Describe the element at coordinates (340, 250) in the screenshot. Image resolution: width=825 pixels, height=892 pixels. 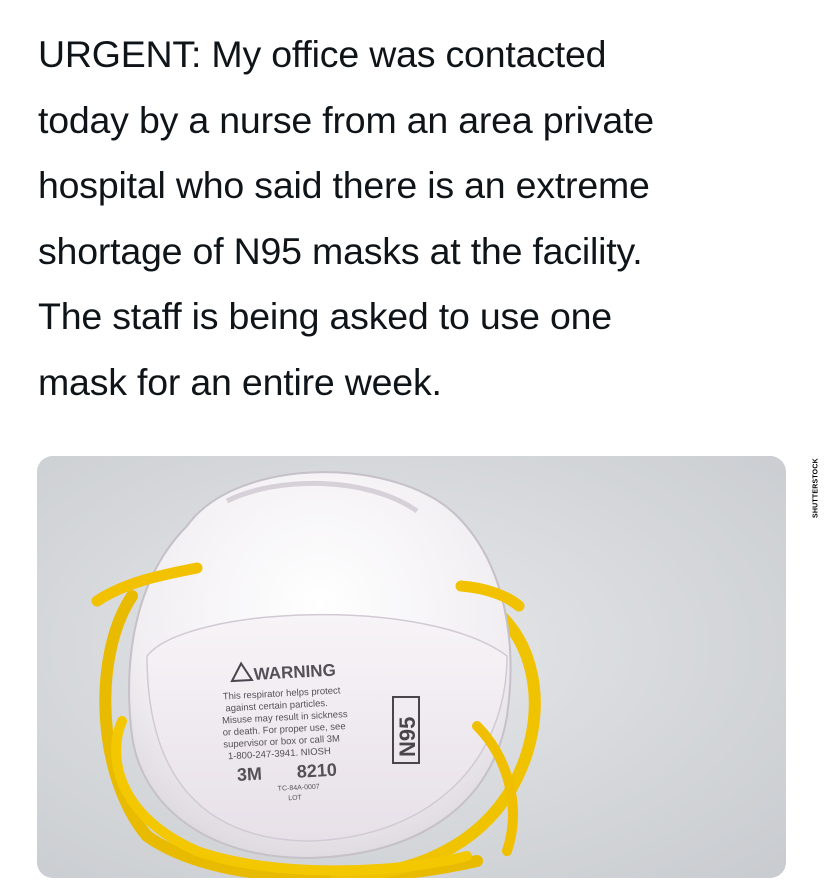
I see `tweet-text-line: shortage of N95 masks at the facility.` at that location.